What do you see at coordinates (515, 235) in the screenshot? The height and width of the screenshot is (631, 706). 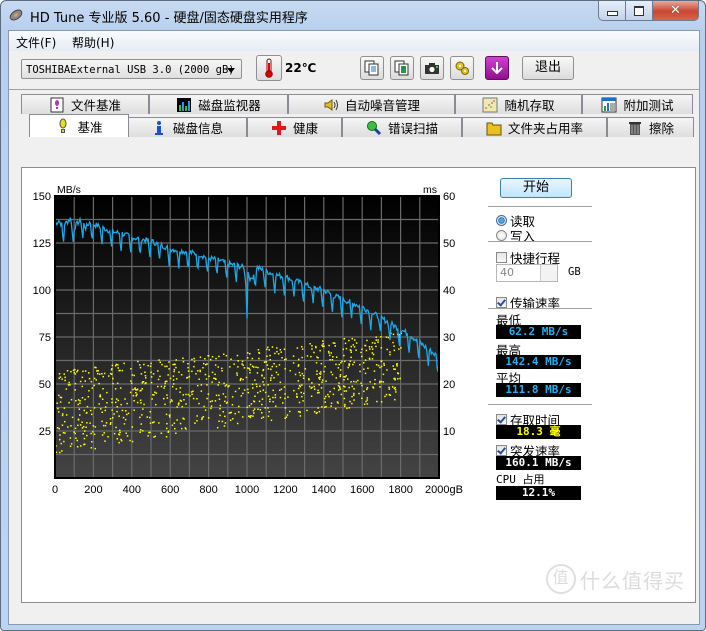 I see `write-radio: 写入` at bounding box center [515, 235].